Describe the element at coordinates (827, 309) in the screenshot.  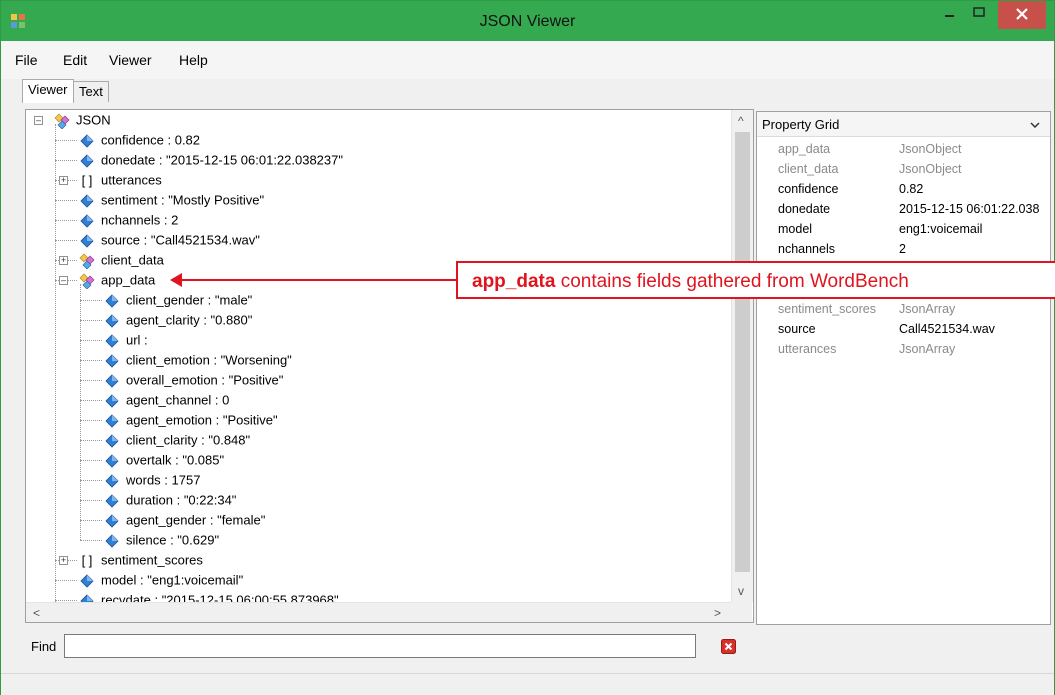
I see `property-key: sentiment_scores` at that location.